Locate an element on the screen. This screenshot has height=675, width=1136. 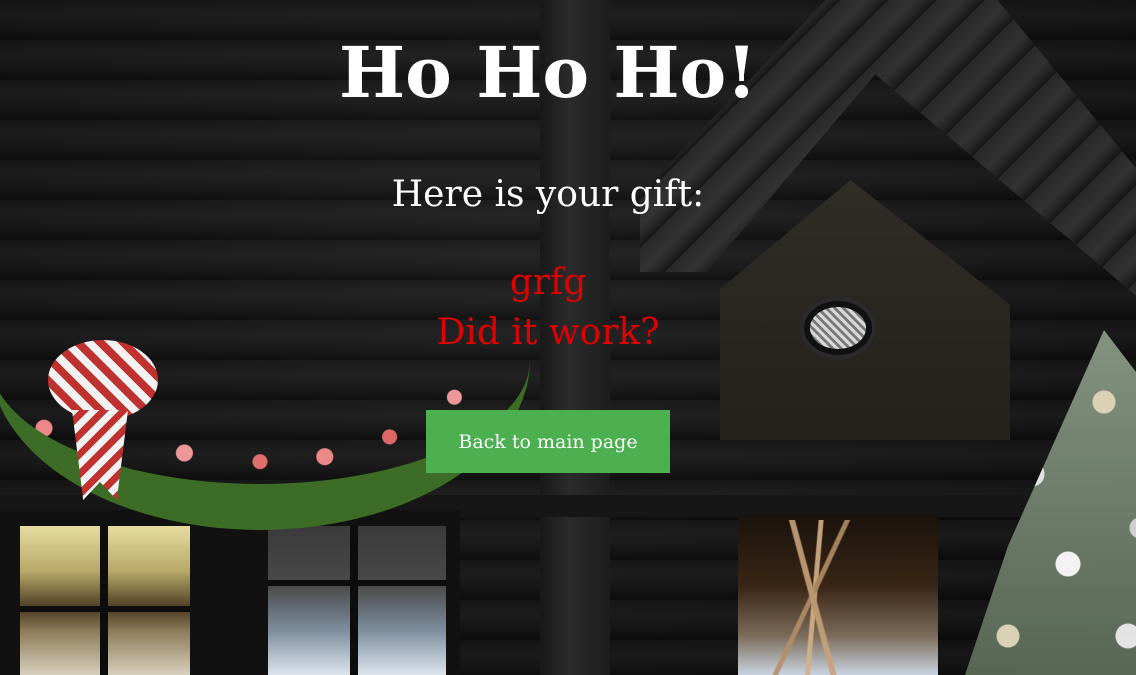
gift-intro: Here is your gift: is located at coordinates (548, 194).